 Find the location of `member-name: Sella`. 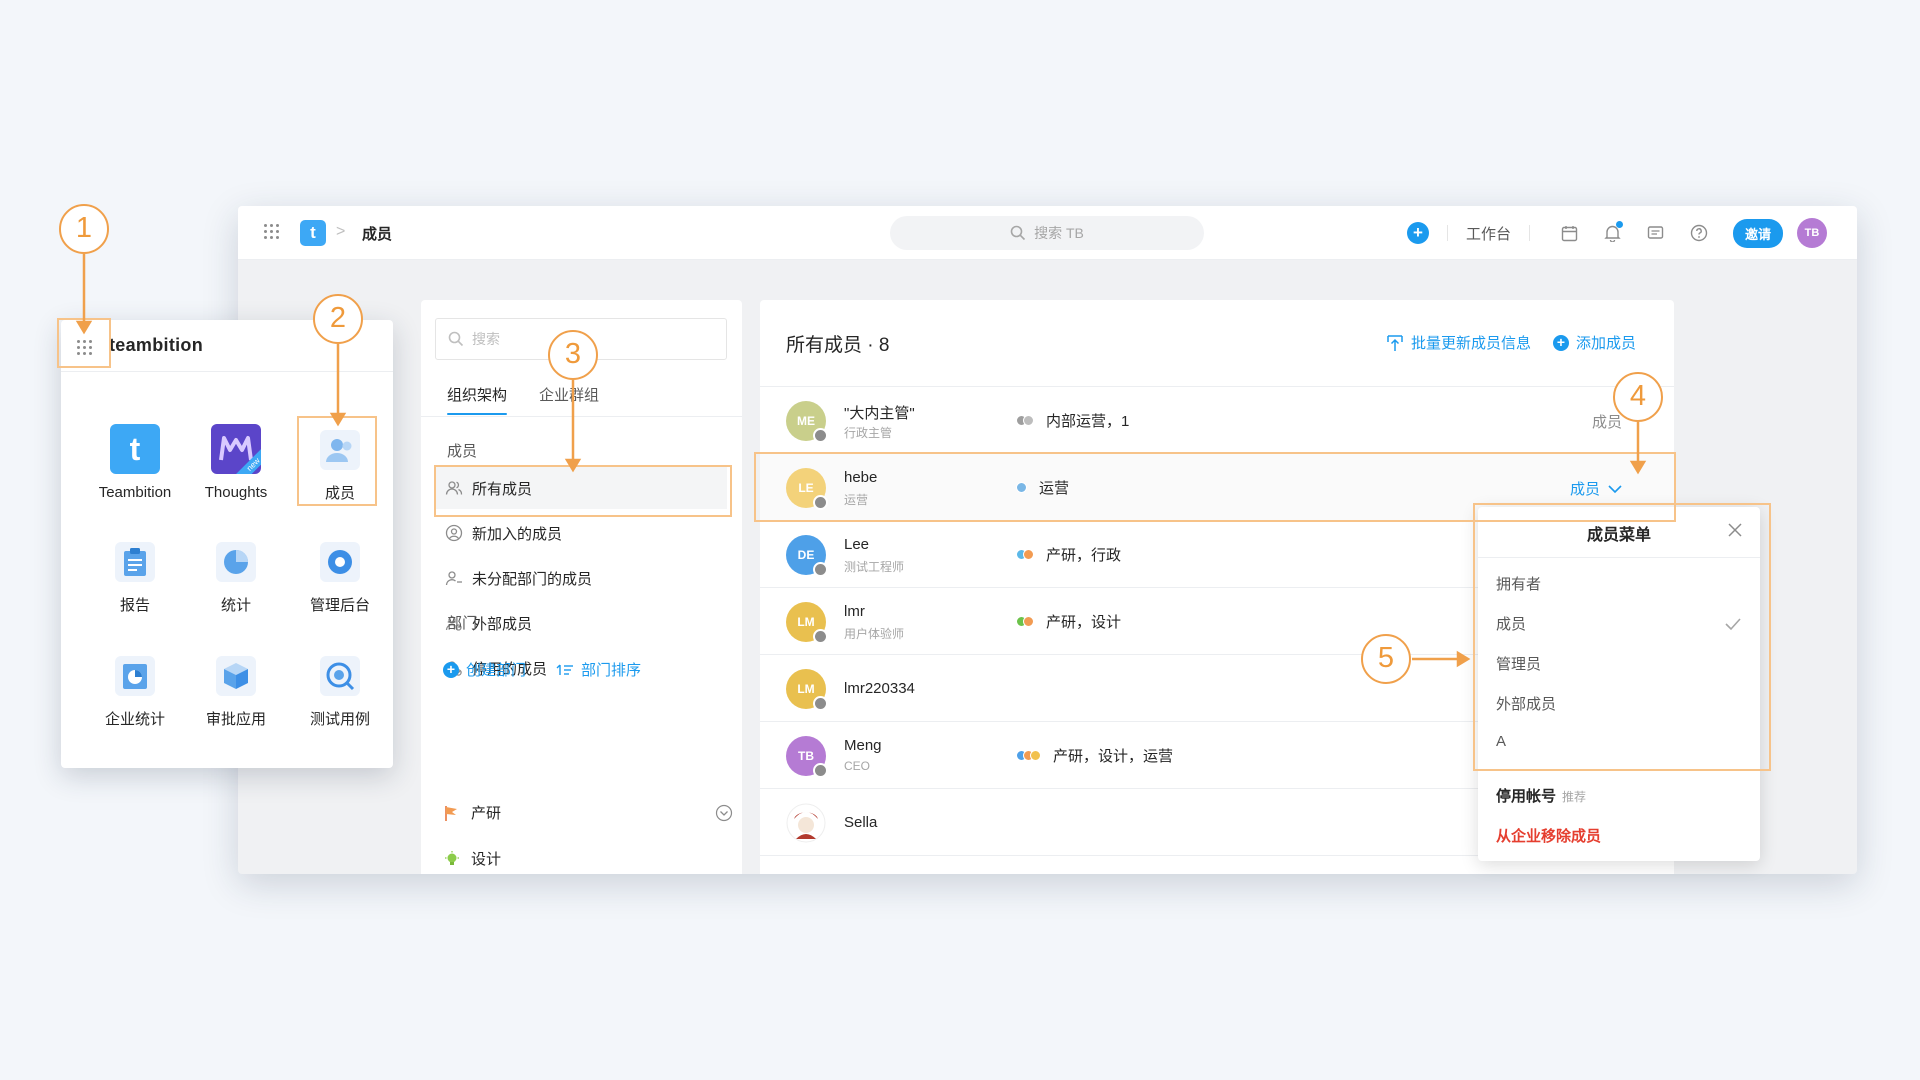

member-name: Sella is located at coordinates (861, 822).